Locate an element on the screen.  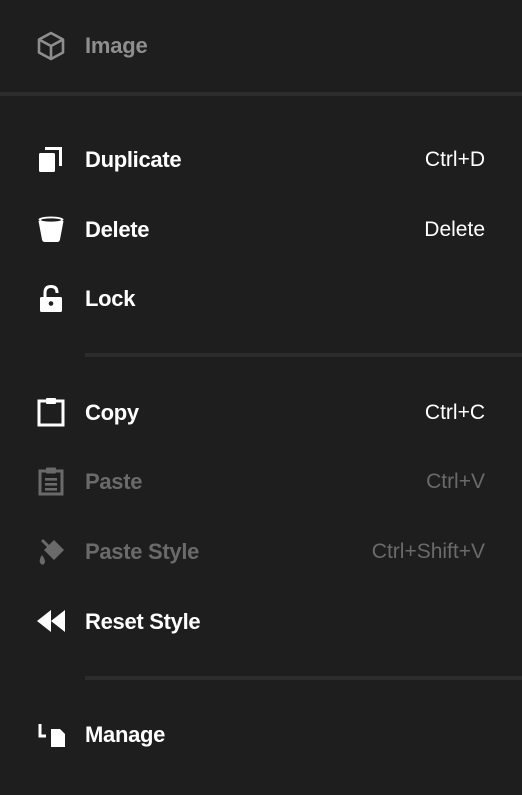
menu-item-lock: Lock is located at coordinates (261, 299).